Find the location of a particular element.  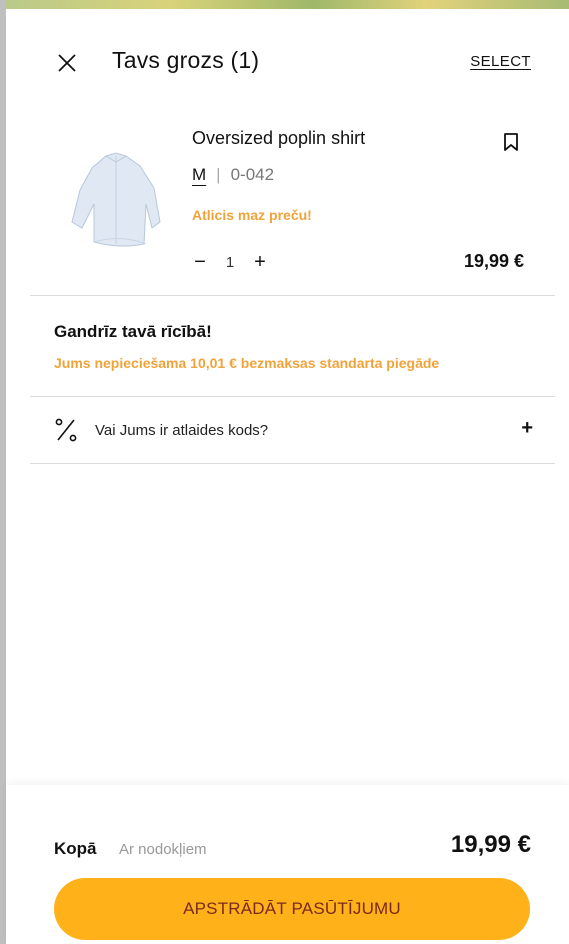

discount-code-toggle: Vai Jums ir atlaides kods? + is located at coordinates (292, 430).